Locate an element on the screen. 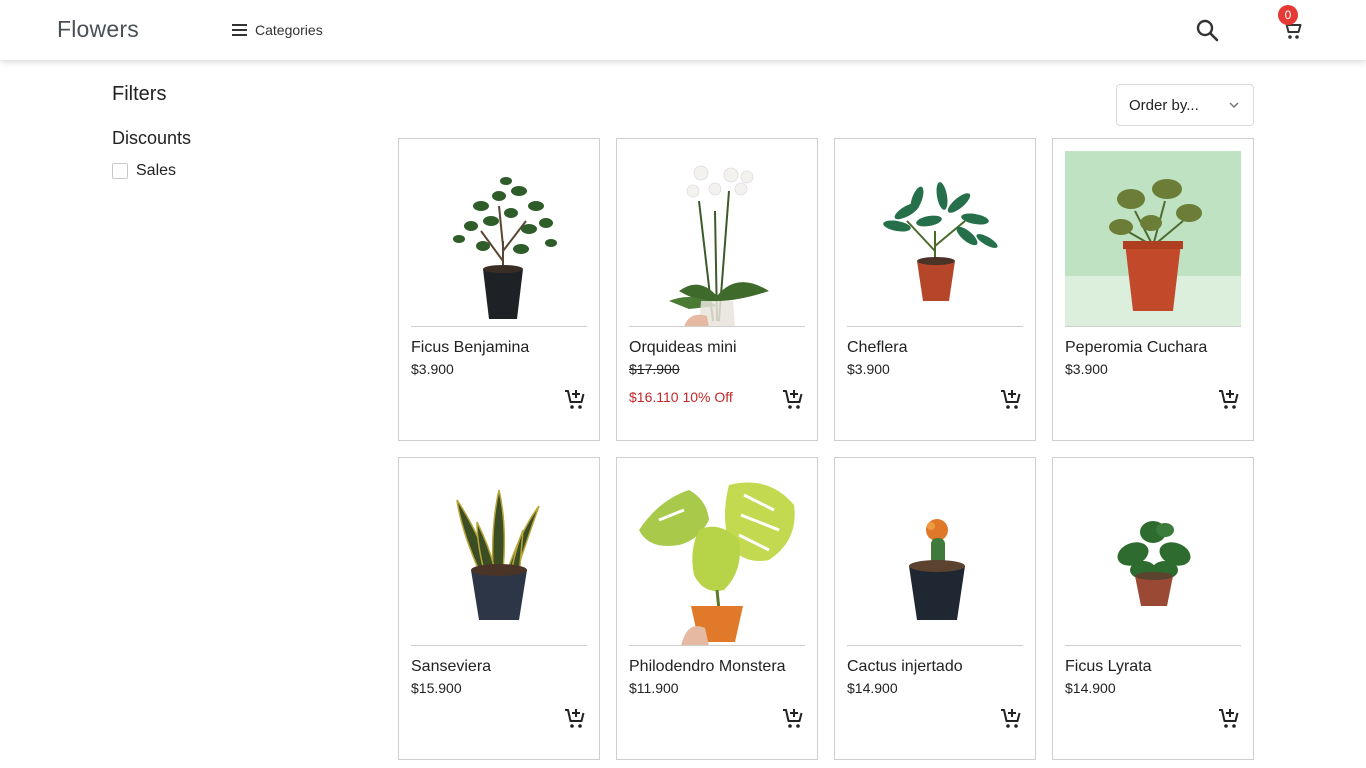  product-name: Ficus Benjamina is located at coordinates (470, 348).